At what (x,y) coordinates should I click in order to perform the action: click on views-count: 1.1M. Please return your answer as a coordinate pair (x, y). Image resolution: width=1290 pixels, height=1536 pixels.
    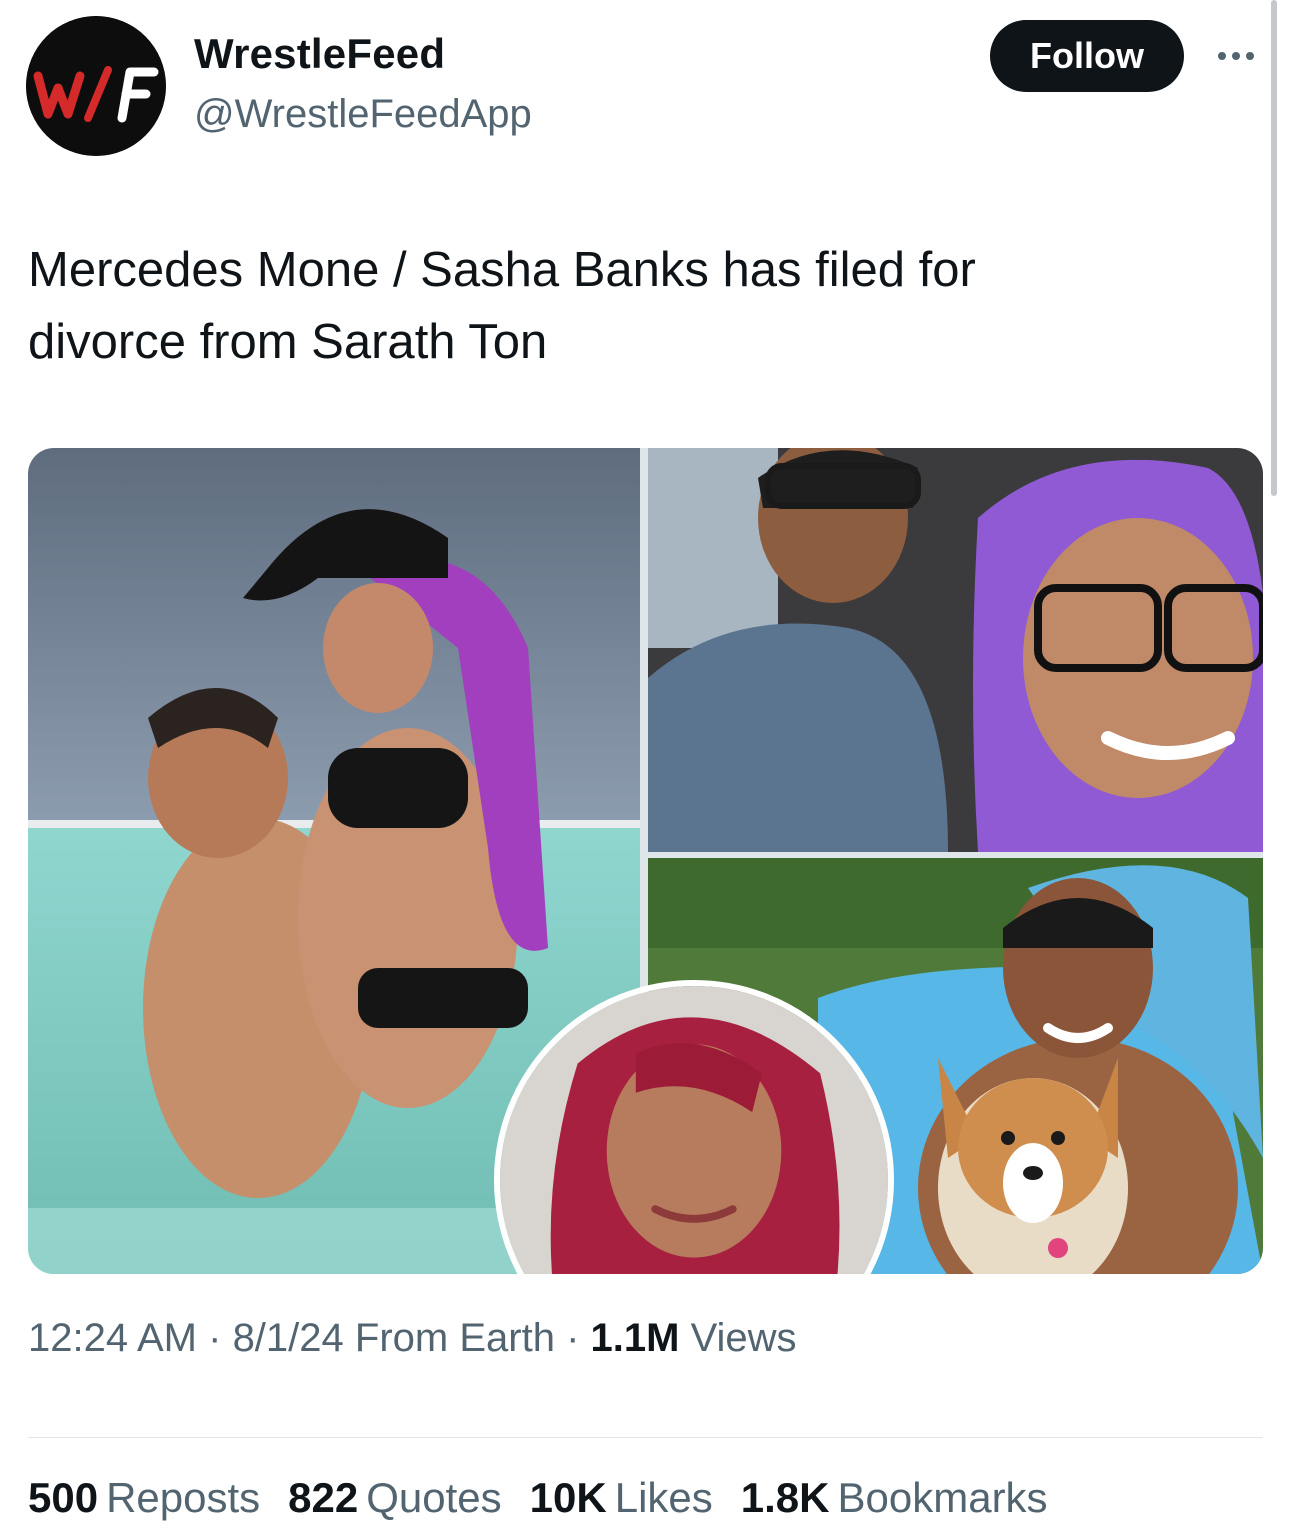
    Looking at the image, I should click on (635, 1338).